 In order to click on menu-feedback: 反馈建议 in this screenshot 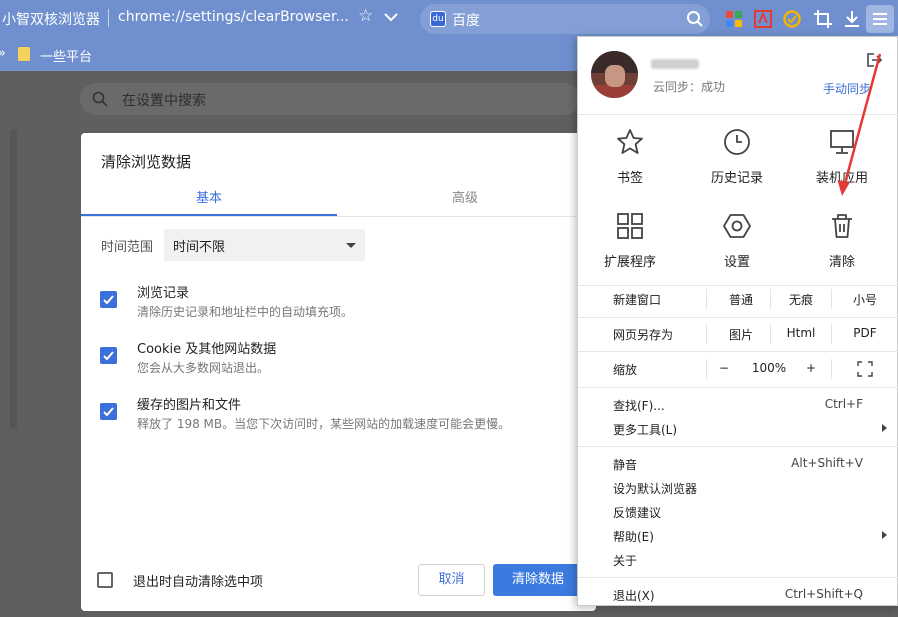, I will do `click(637, 512)`.